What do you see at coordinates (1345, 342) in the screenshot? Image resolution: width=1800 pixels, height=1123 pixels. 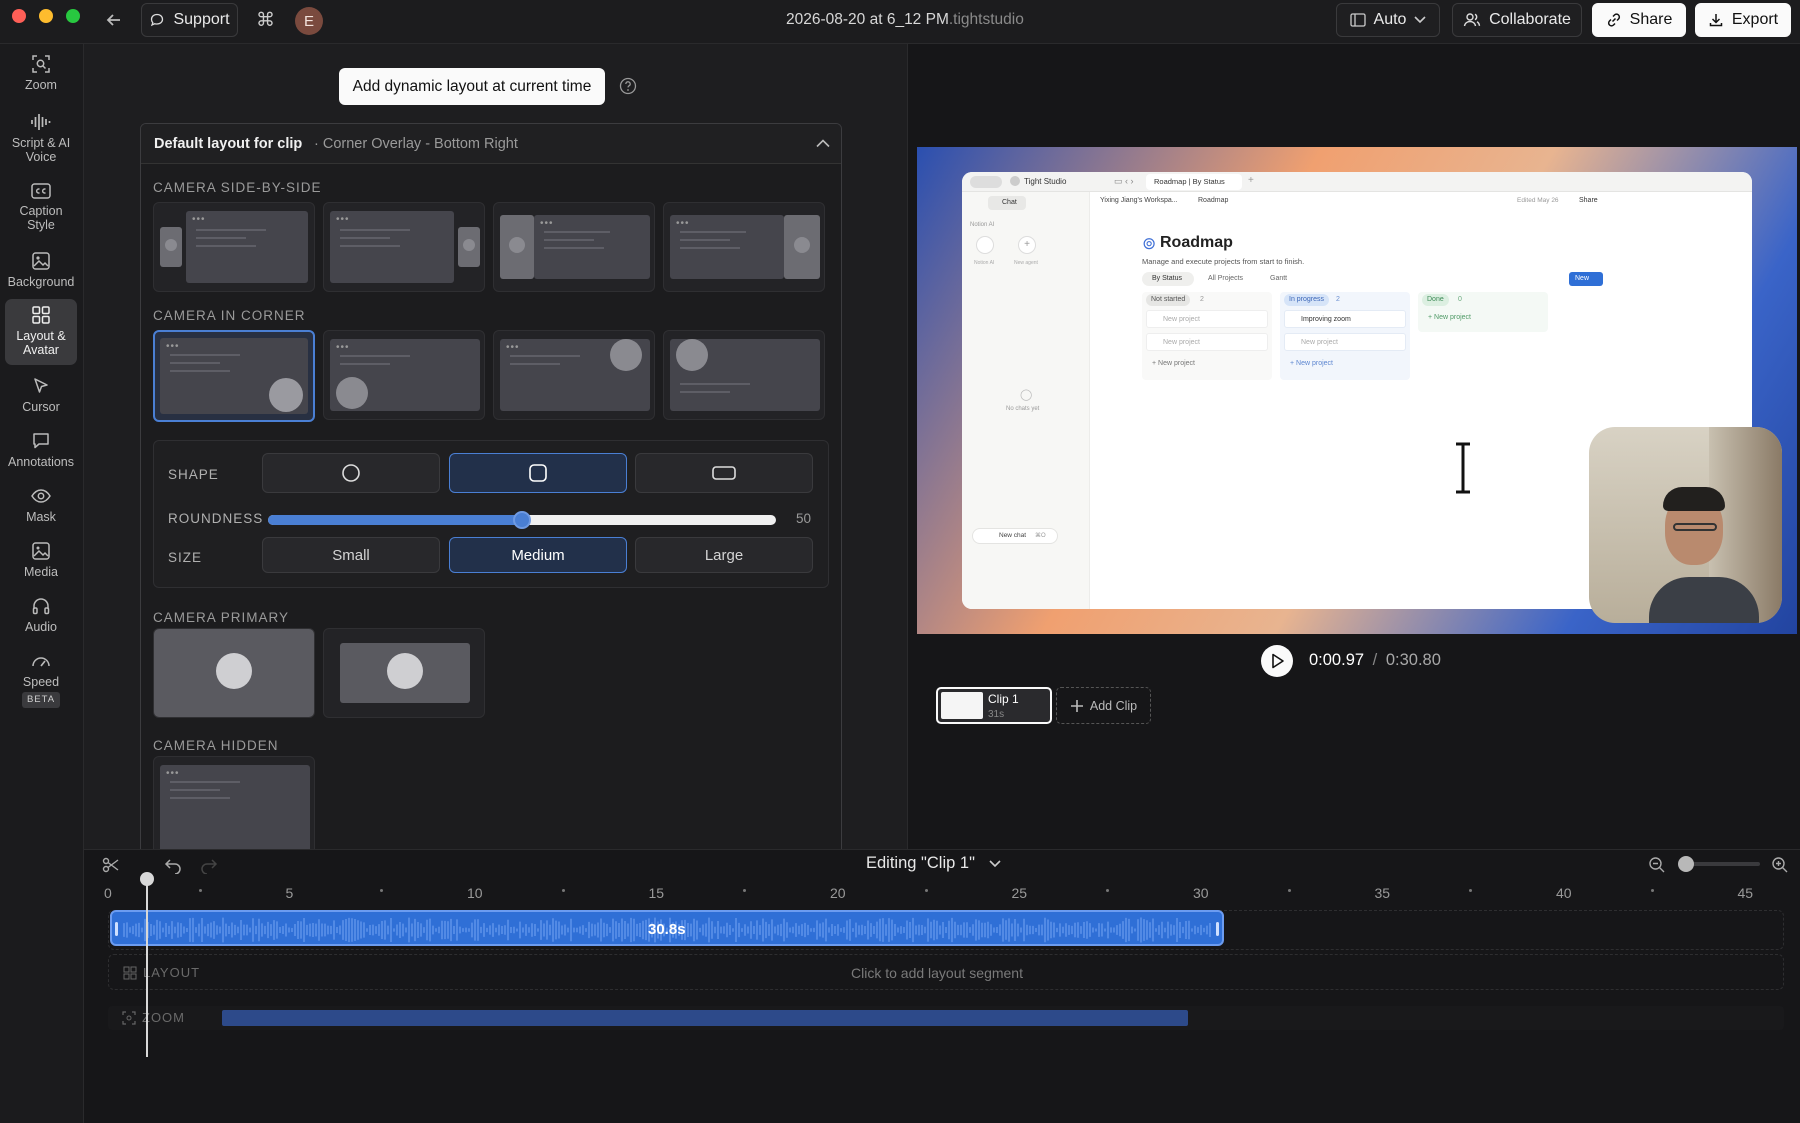 I see `kanban-card: New project` at bounding box center [1345, 342].